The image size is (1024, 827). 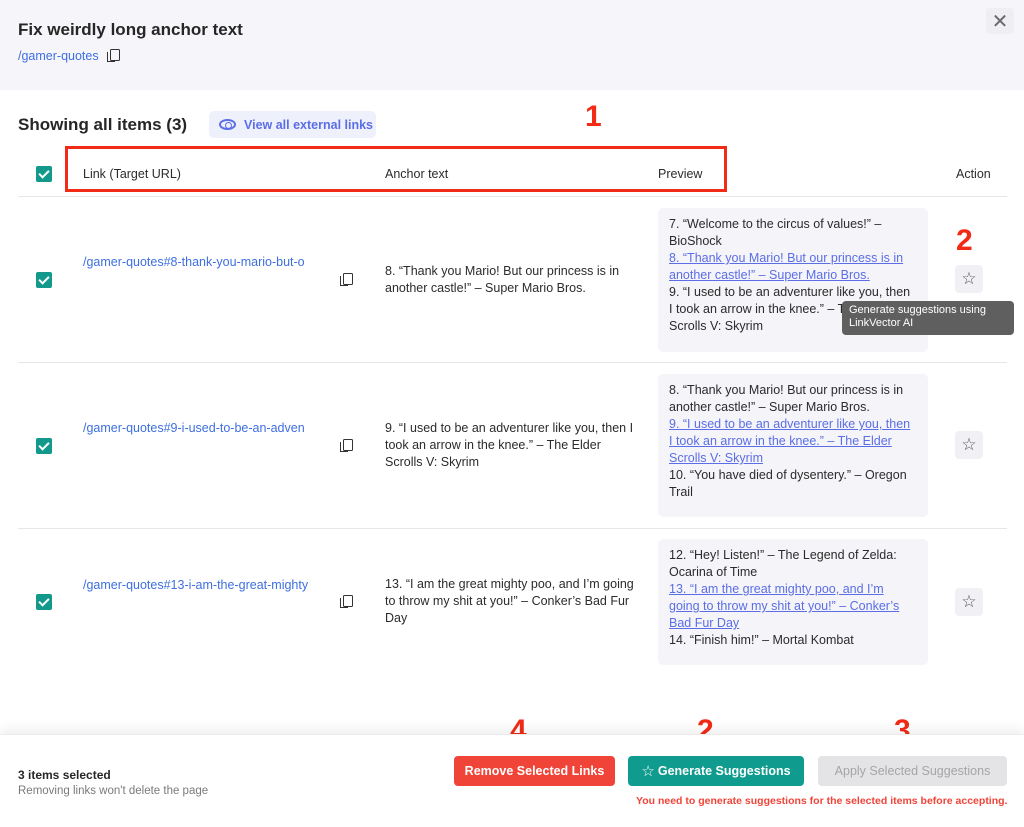 What do you see at coordinates (207, 585) in the screenshot?
I see `row-link: /gamer-quotes#13-i-am-the-great-mighty` at bounding box center [207, 585].